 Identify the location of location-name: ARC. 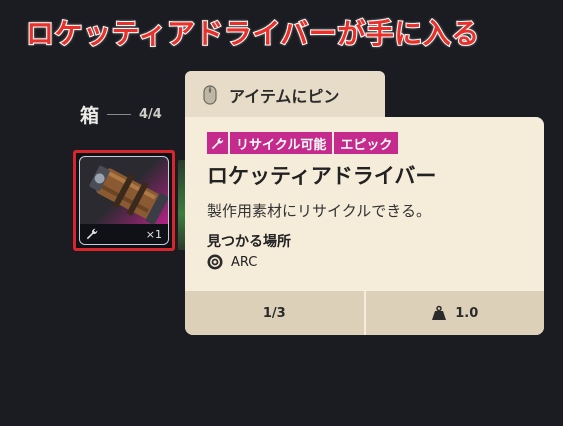
(244, 262).